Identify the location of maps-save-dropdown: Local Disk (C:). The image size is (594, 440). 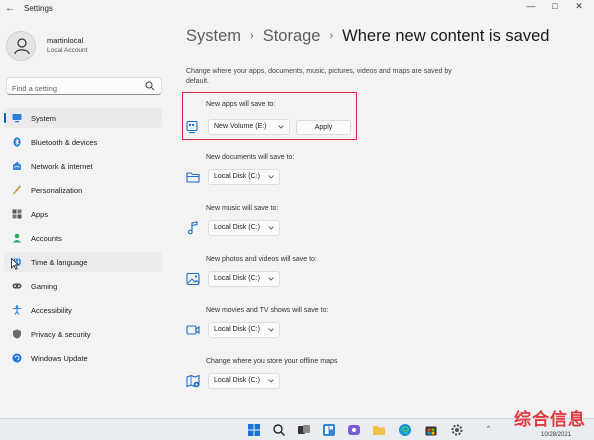
(244, 381).